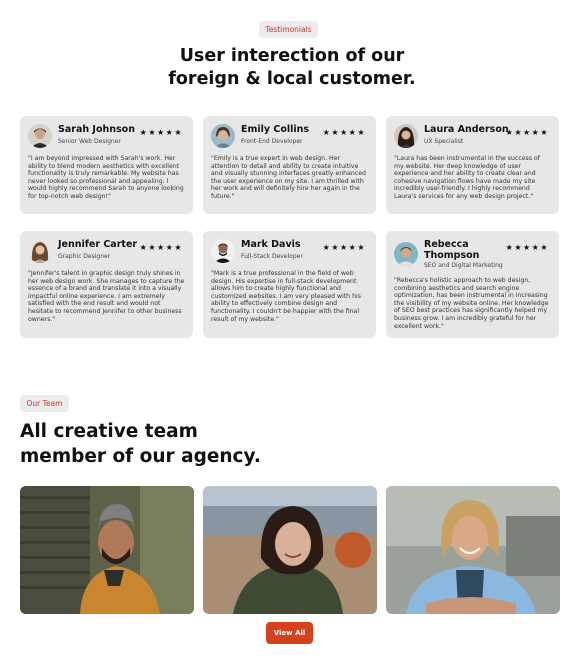 This screenshot has height=658, width=584. Describe the element at coordinates (444, 141) in the screenshot. I see `reviewer-role: UX Specialist` at that location.